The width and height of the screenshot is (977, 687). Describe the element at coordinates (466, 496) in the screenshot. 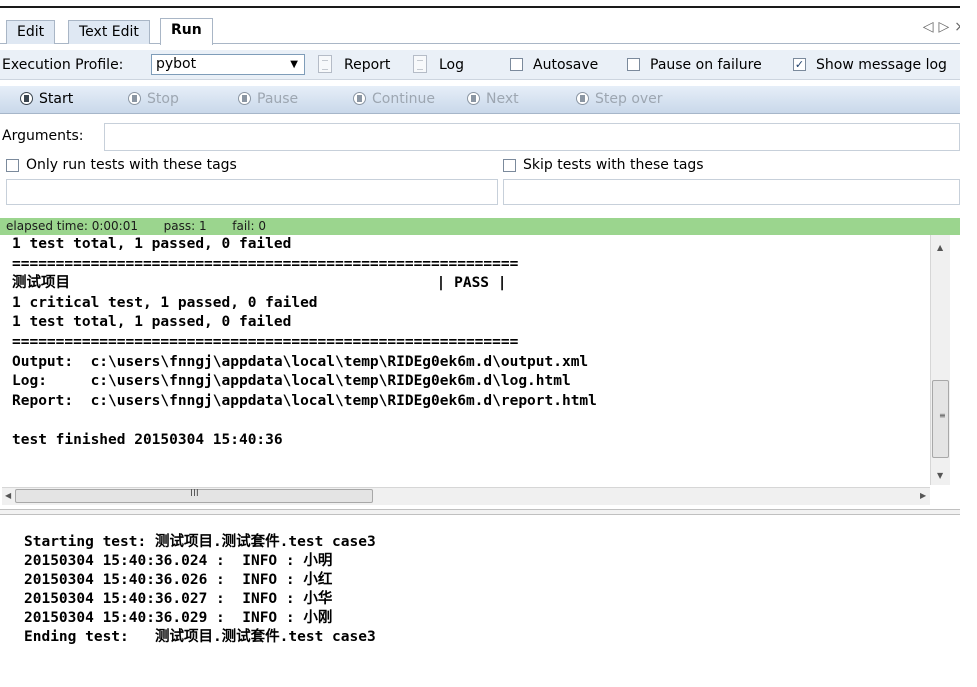

I see `output-horizontal-scrollbar: ◀ III ▶` at that location.